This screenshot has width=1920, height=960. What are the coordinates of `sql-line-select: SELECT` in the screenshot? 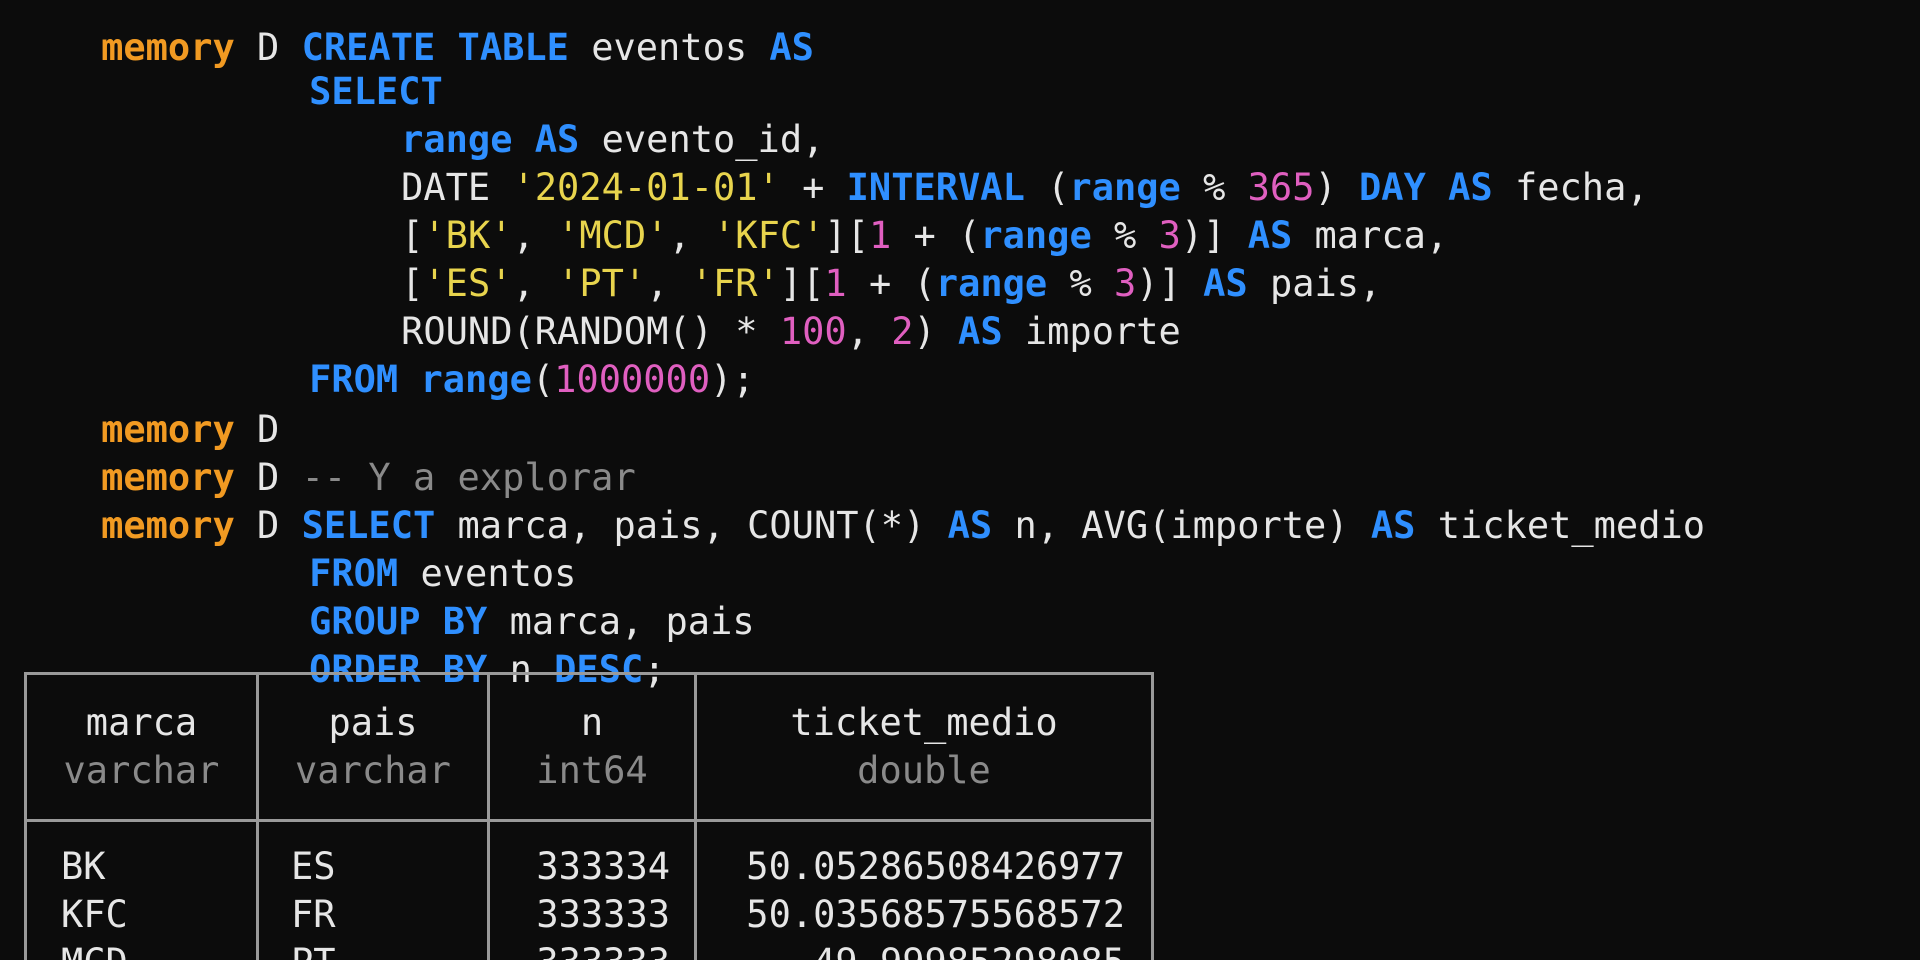 It's located at (331, 66).